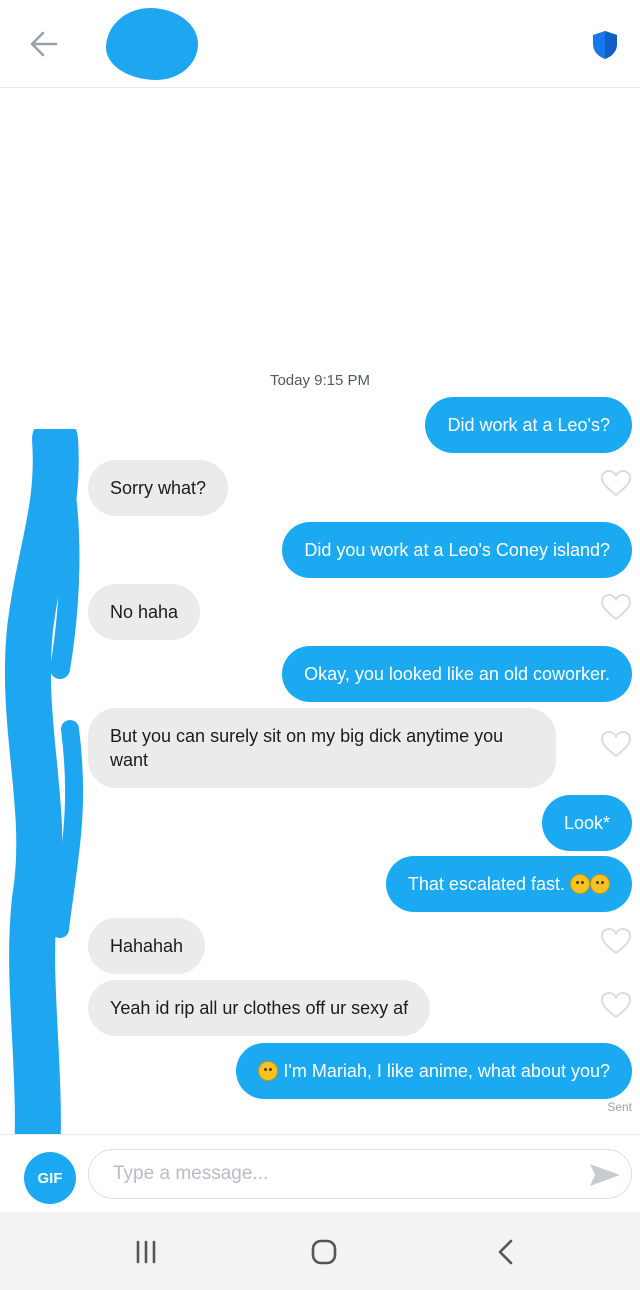  What do you see at coordinates (268, 1071) in the screenshot?
I see `flushed-emoji-icon` at bounding box center [268, 1071].